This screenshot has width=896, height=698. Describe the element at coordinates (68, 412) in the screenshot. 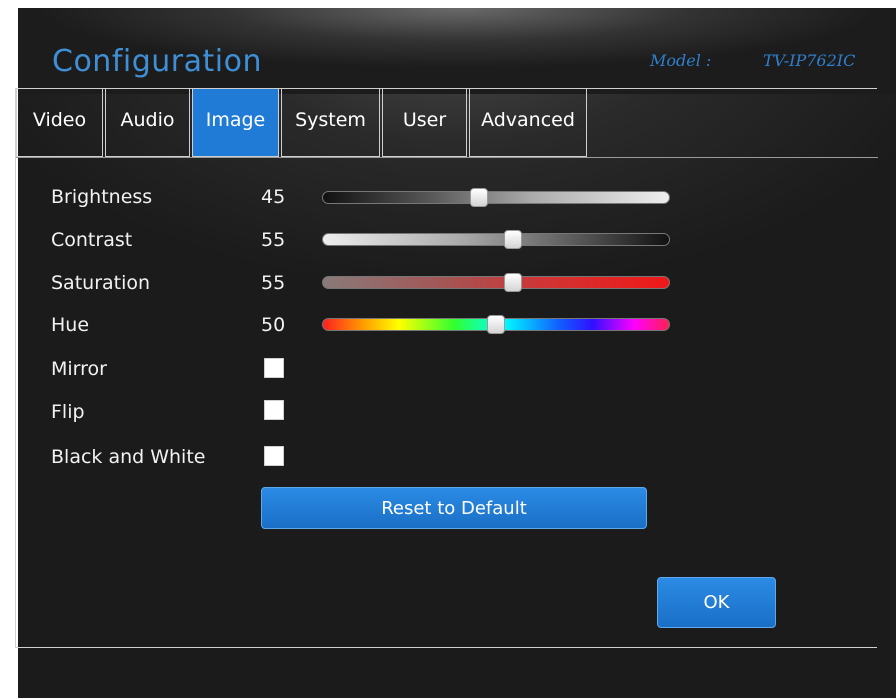

I see `flip-label: Flip` at that location.